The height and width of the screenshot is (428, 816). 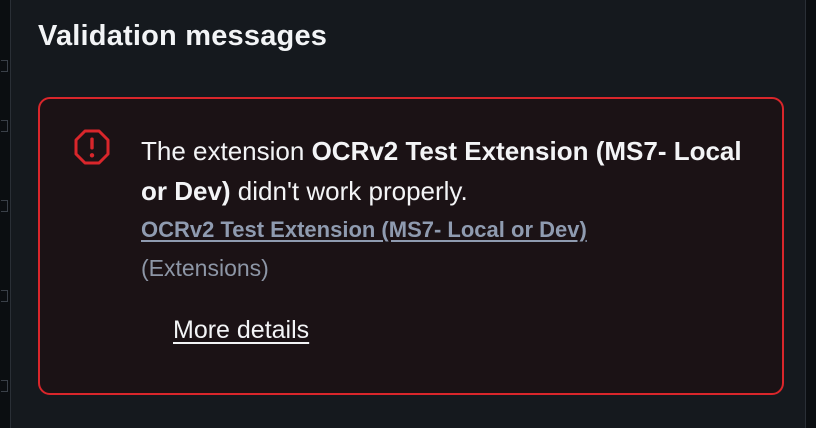 What do you see at coordinates (5, 214) in the screenshot?
I see `left-toolbar-edge` at bounding box center [5, 214].